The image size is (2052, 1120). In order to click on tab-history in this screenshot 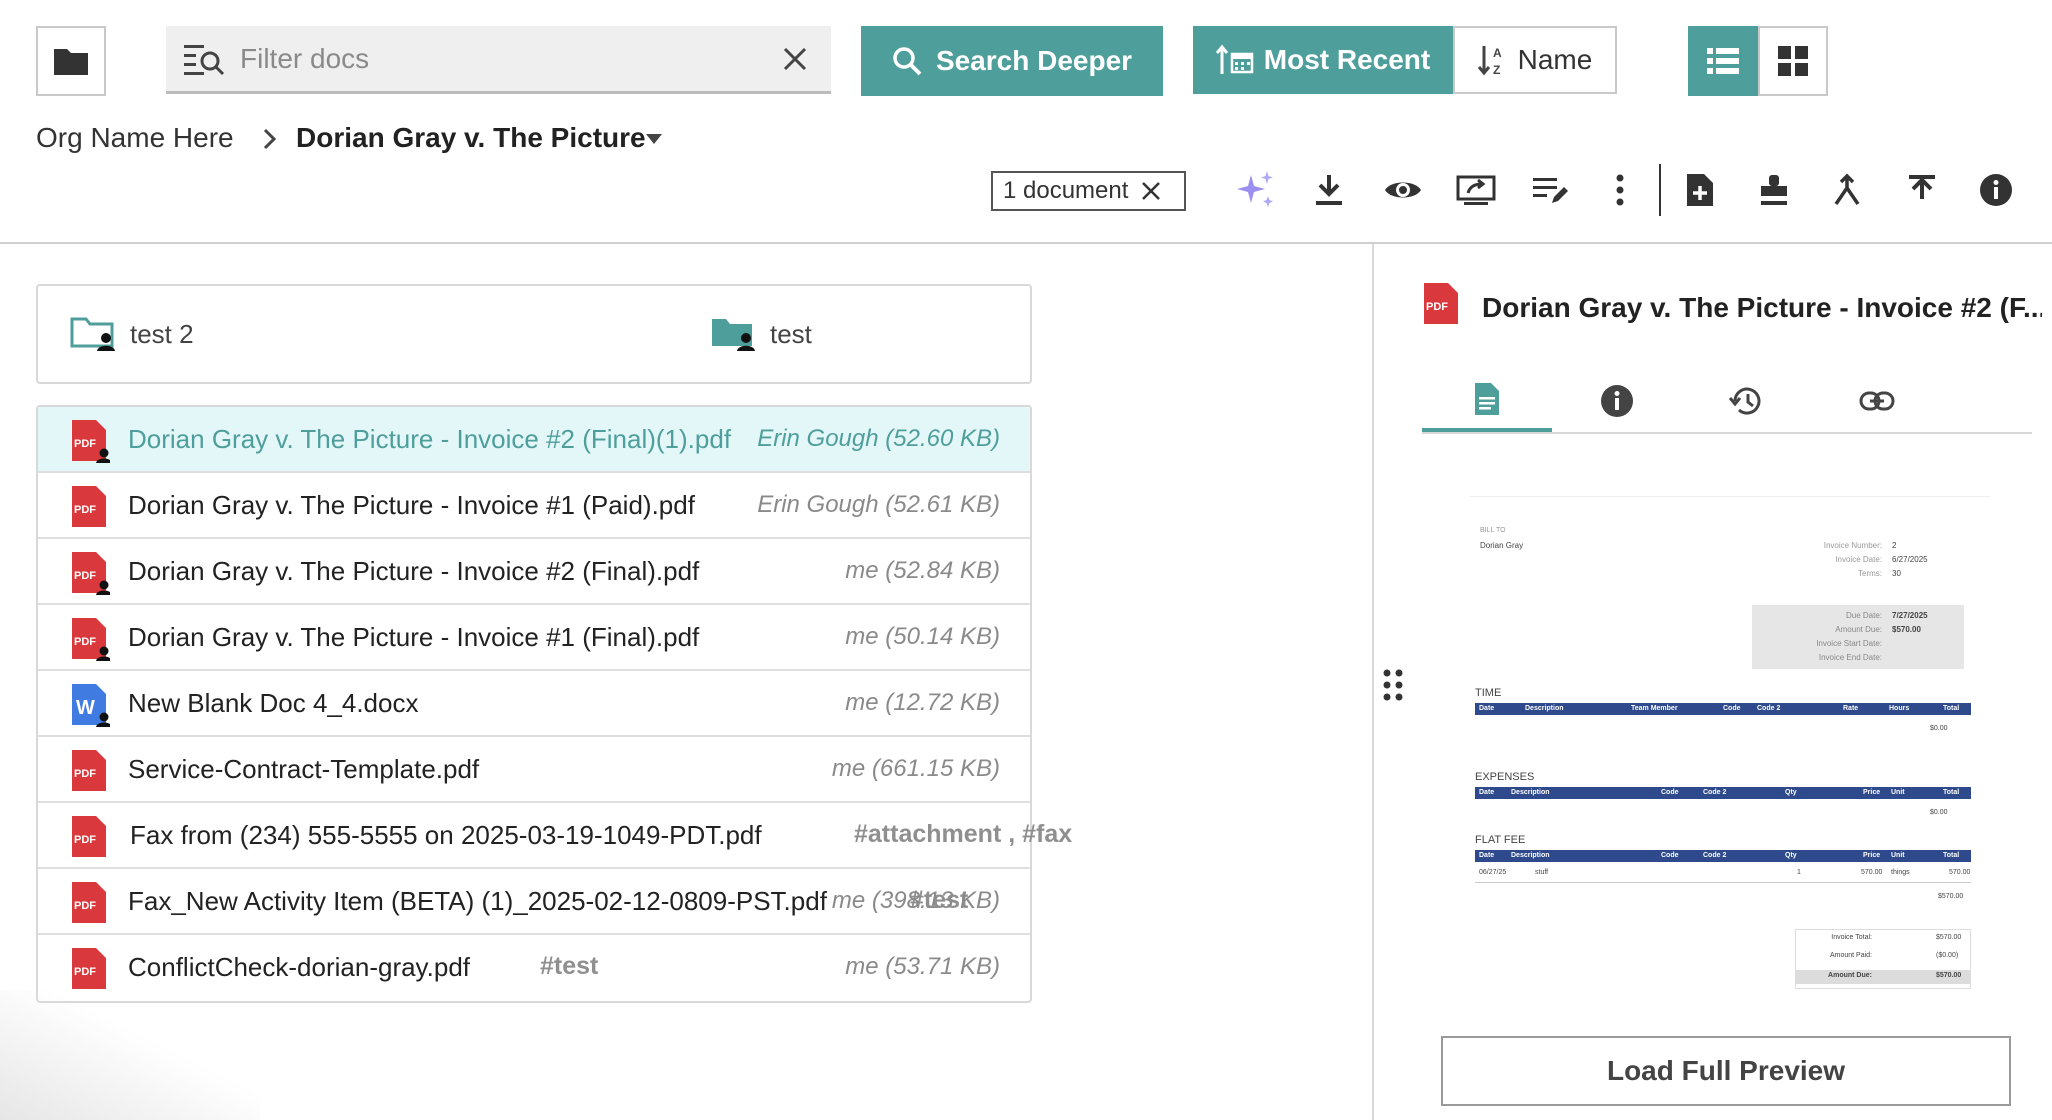, I will do `click(1747, 401)`.